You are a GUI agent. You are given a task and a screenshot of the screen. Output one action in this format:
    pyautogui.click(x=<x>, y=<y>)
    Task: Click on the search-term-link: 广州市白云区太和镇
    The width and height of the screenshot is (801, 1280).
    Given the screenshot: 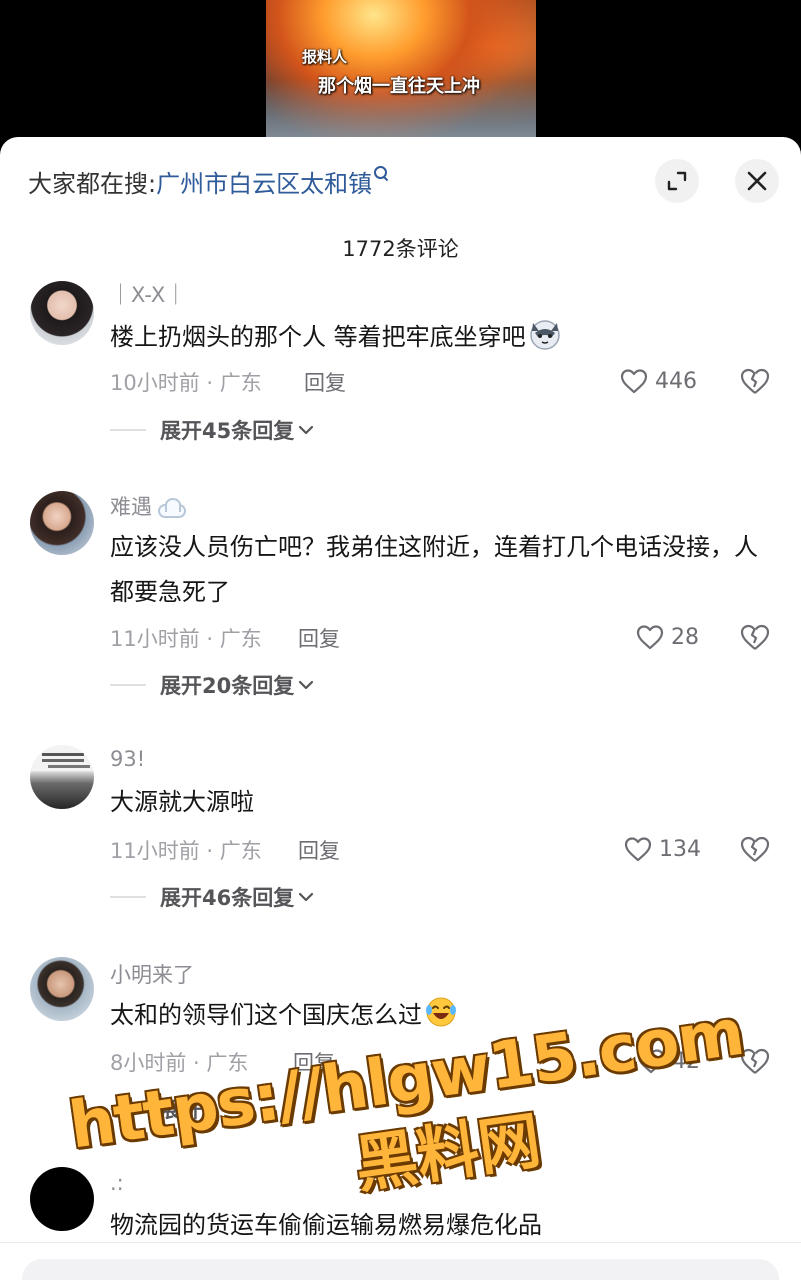 What is the action you would take?
    pyautogui.click(x=264, y=181)
    